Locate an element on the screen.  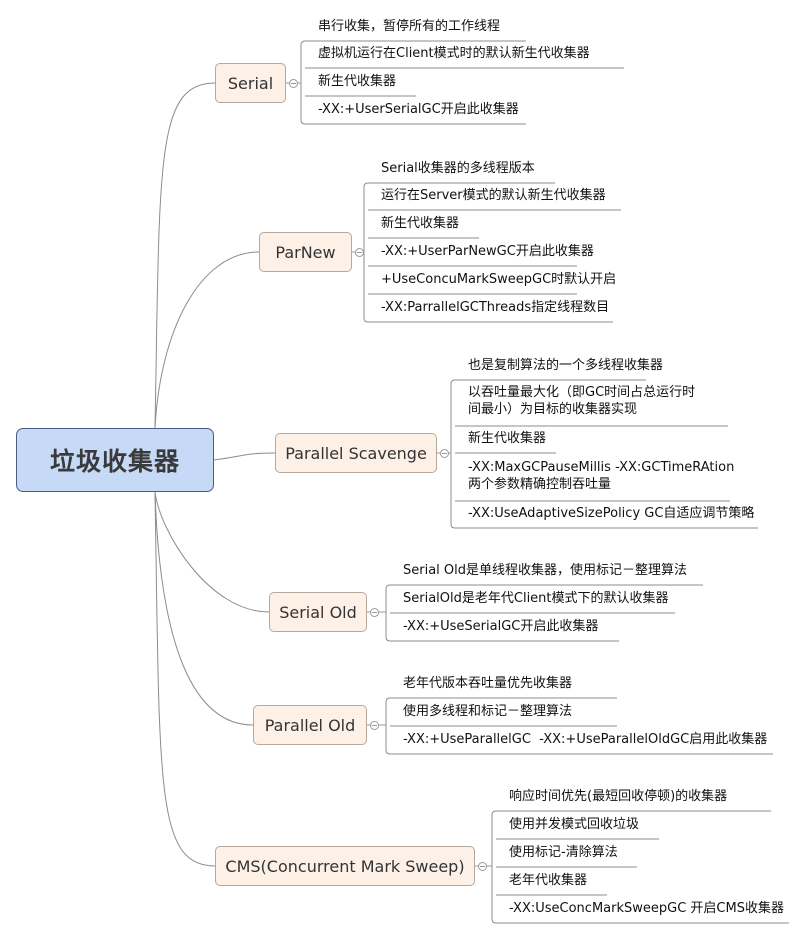
leaf-item: 使用并发模式回收垃圾 is located at coordinates (574, 824).